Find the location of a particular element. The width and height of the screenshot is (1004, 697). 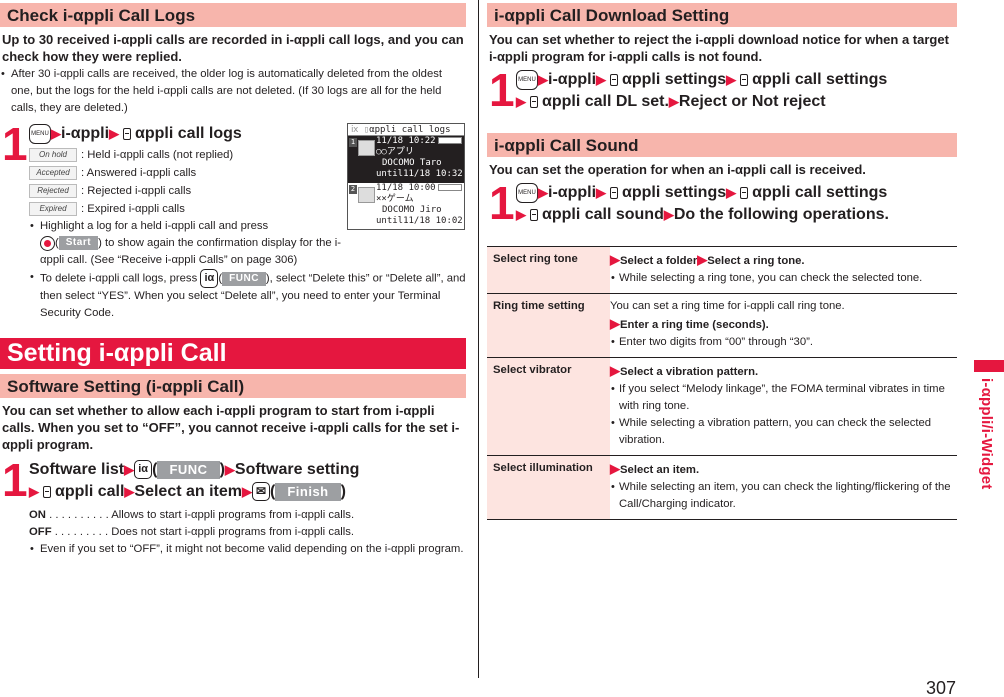

row-label: Select ring tone is located at coordinates (548, 270).